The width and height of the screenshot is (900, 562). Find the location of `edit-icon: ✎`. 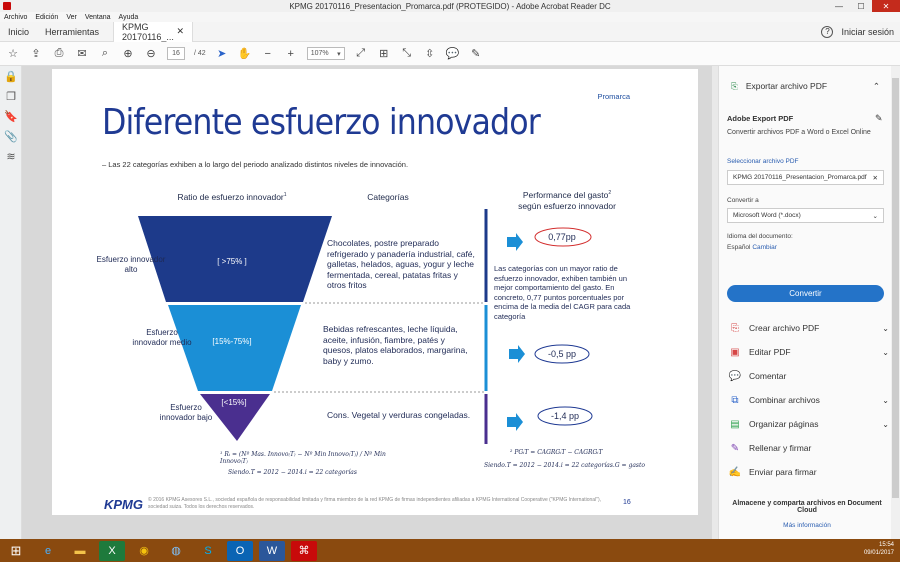

edit-icon: ✎ is located at coordinates (879, 118).